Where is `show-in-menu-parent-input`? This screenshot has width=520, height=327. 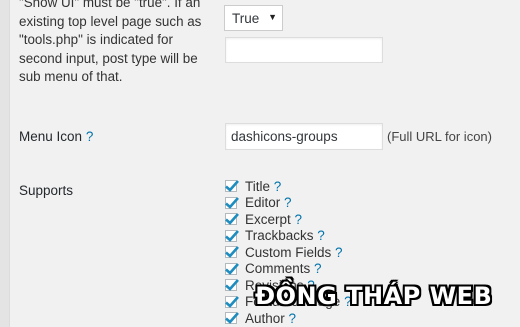
show-in-menu-parent-input is located at coordinates (304, 50).